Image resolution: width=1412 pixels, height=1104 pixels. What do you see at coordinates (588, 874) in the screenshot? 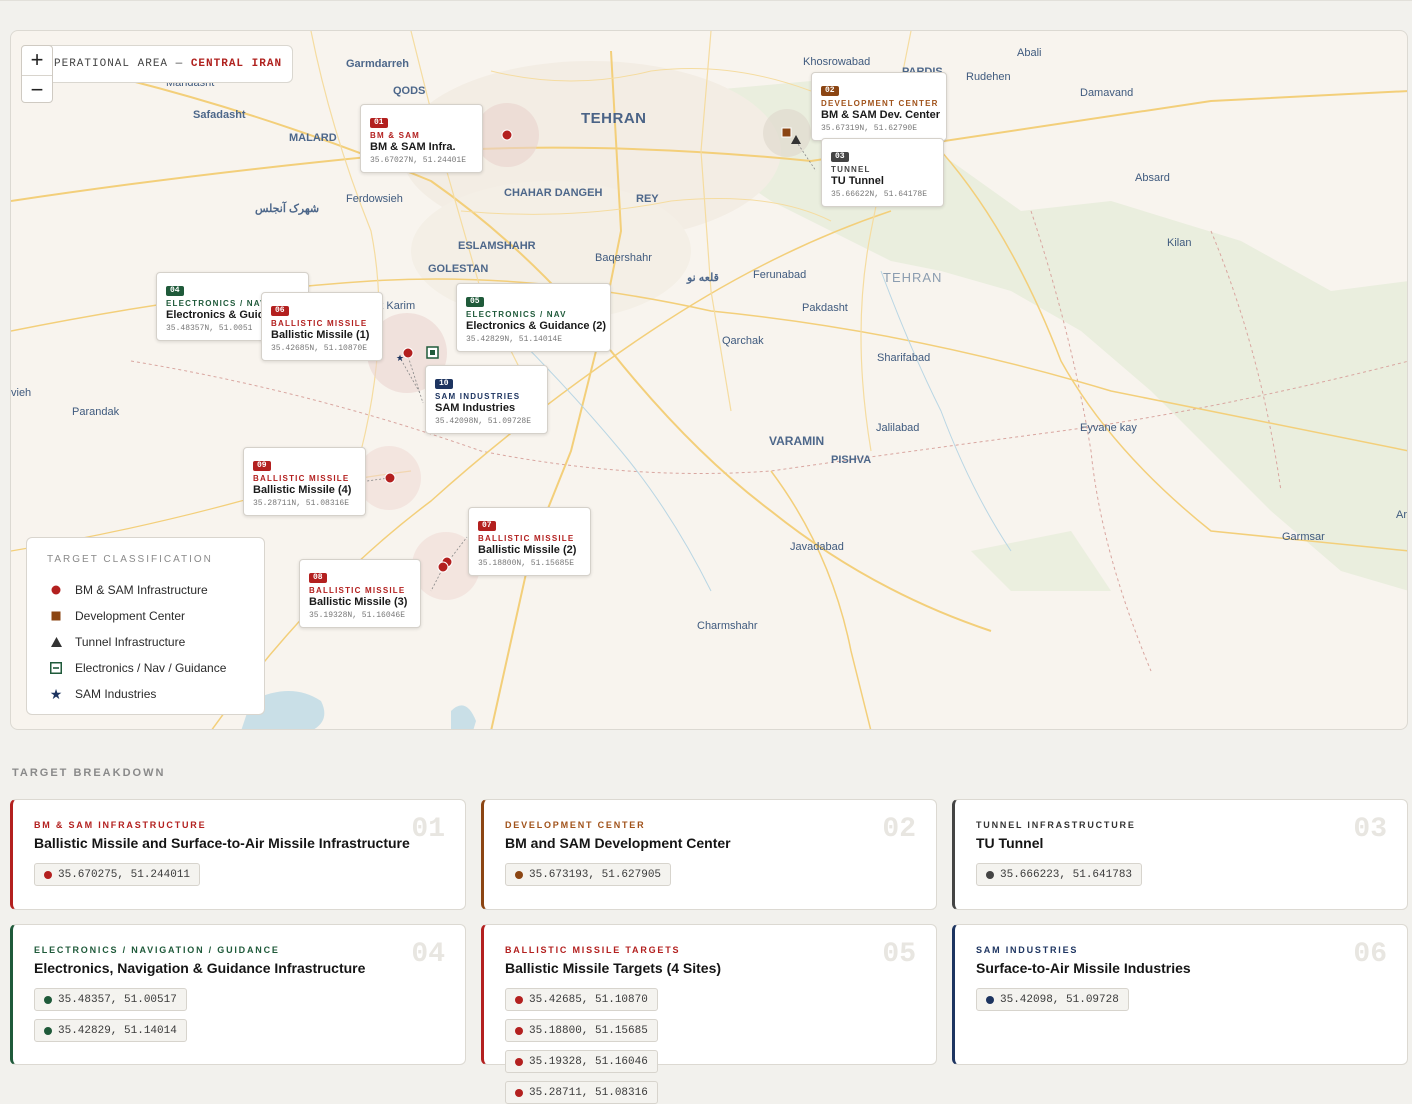
I see `coordinate-chip: 35.673193, 51.627905` at bounding box center [588, 874].